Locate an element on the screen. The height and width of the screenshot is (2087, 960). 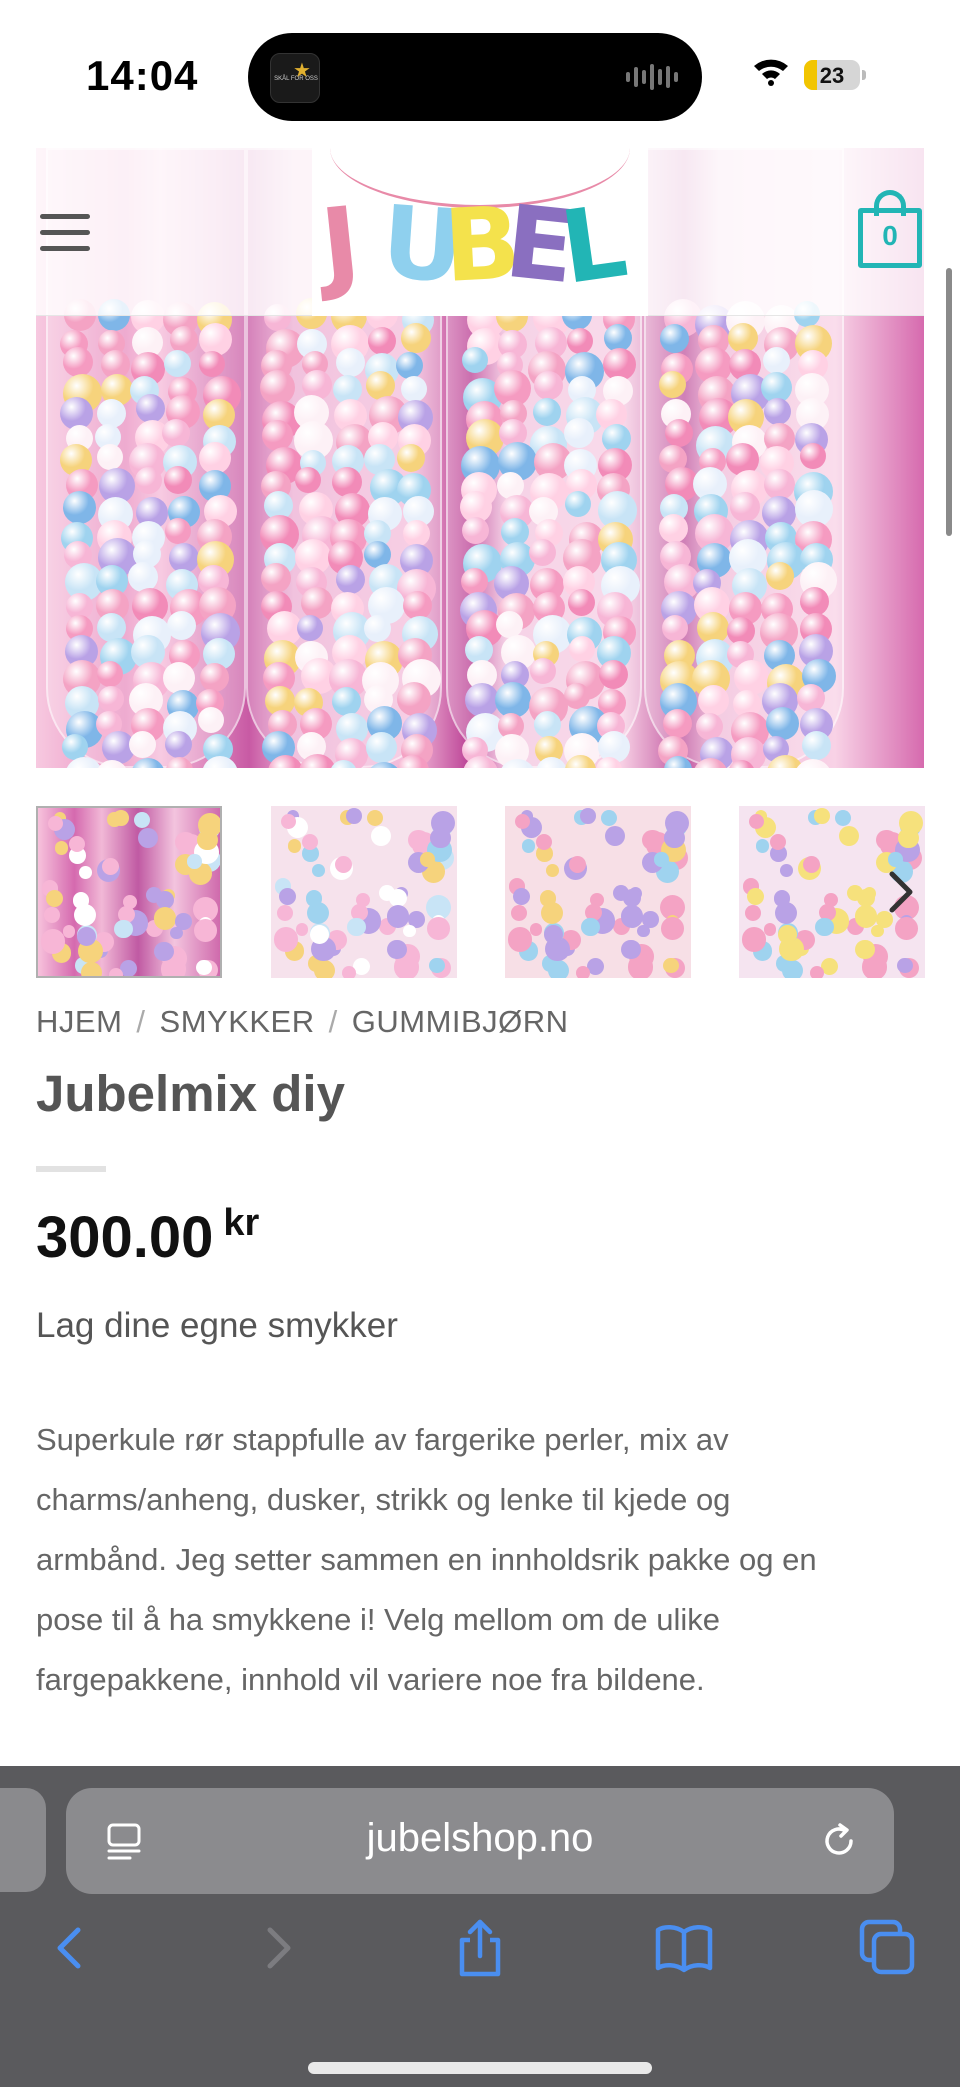
menu-icon is located at coordinates (65, 232).